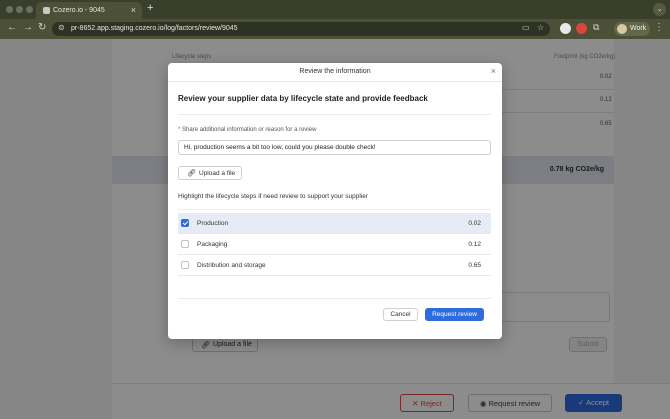 The image size is (670, 419). I want to click on tab-close-icon: ×, so click(133, 10).